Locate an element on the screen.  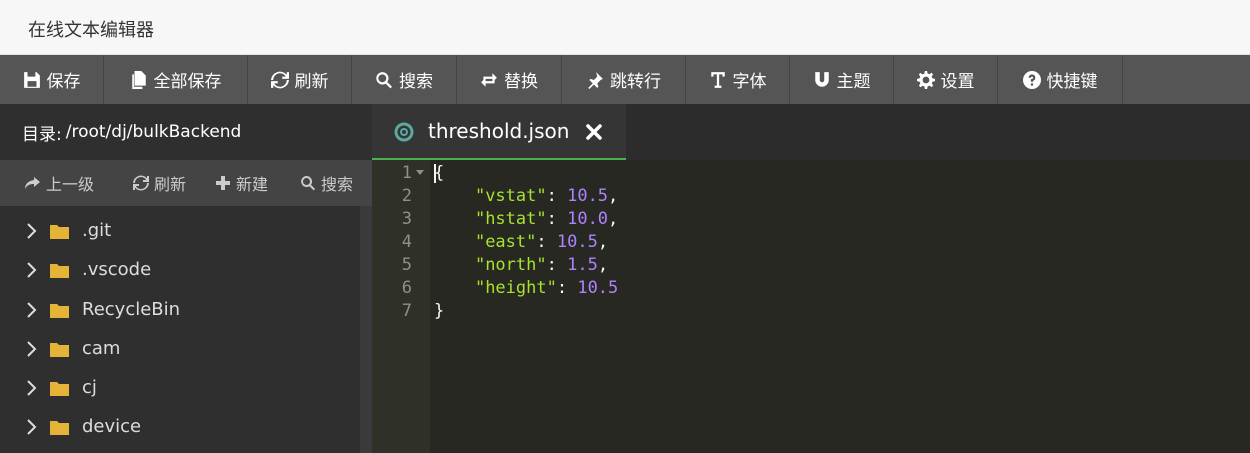
line-number: 3 is located at coordinates (406, 219).